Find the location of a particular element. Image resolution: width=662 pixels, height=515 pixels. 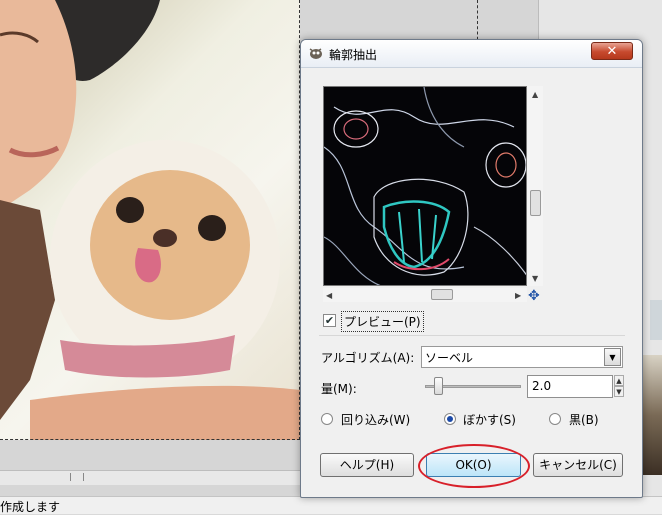

close-button: ✕ is located at coordinates (612, 51).